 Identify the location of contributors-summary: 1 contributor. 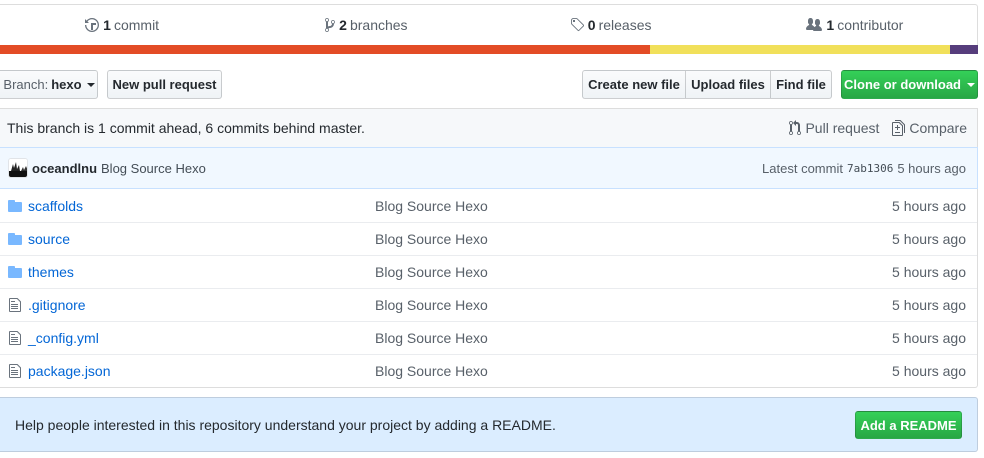
(855, 25).